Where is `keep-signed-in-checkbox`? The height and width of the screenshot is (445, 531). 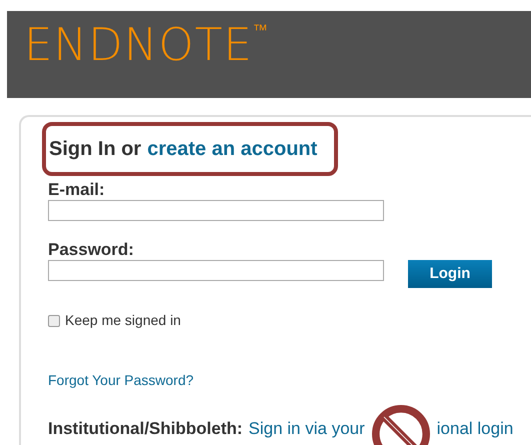 keep-signed-in-checkbox is located at coordinates (54, 320).